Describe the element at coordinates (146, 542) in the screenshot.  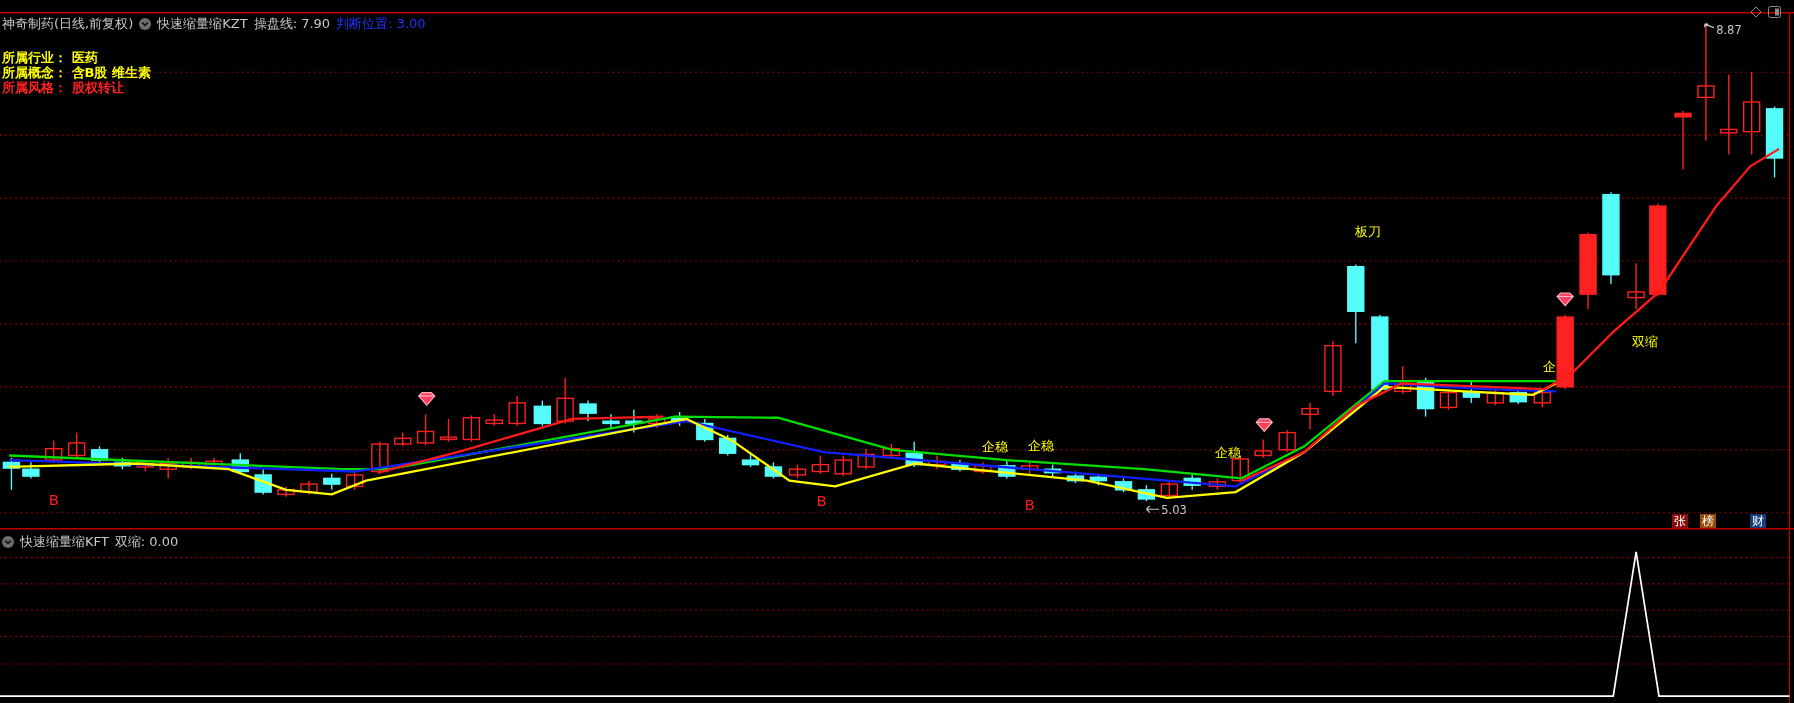
I see `indicator-reading: 双缩: 0.00` at that location.